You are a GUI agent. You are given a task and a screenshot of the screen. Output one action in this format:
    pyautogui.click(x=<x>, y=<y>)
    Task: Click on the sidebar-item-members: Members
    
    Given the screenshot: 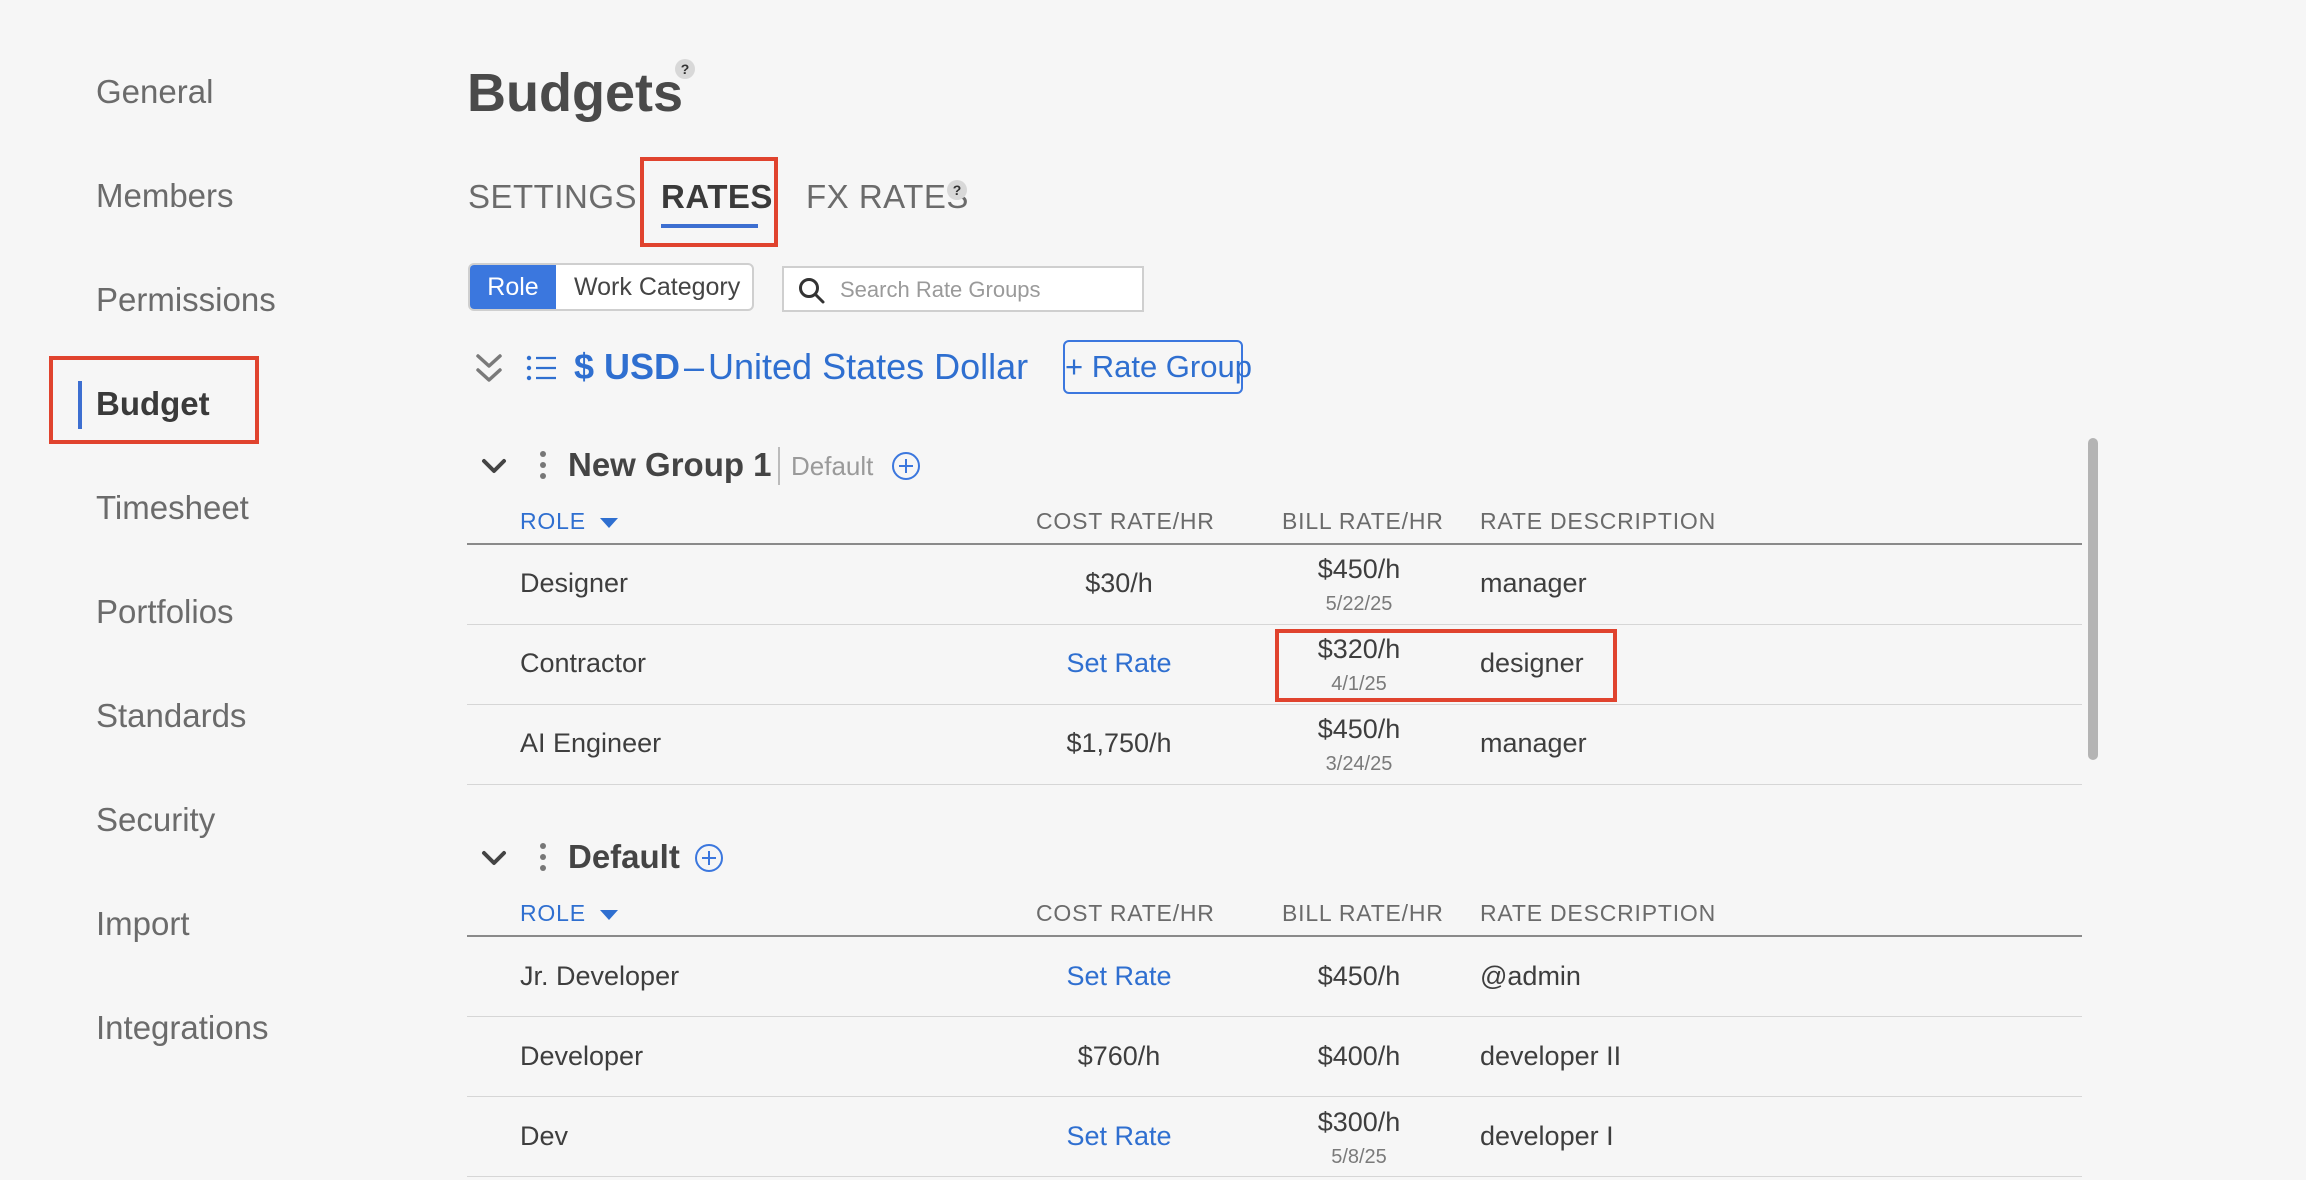 What is the action you would take?
    pyautogui.click(x=165, y=196)
    